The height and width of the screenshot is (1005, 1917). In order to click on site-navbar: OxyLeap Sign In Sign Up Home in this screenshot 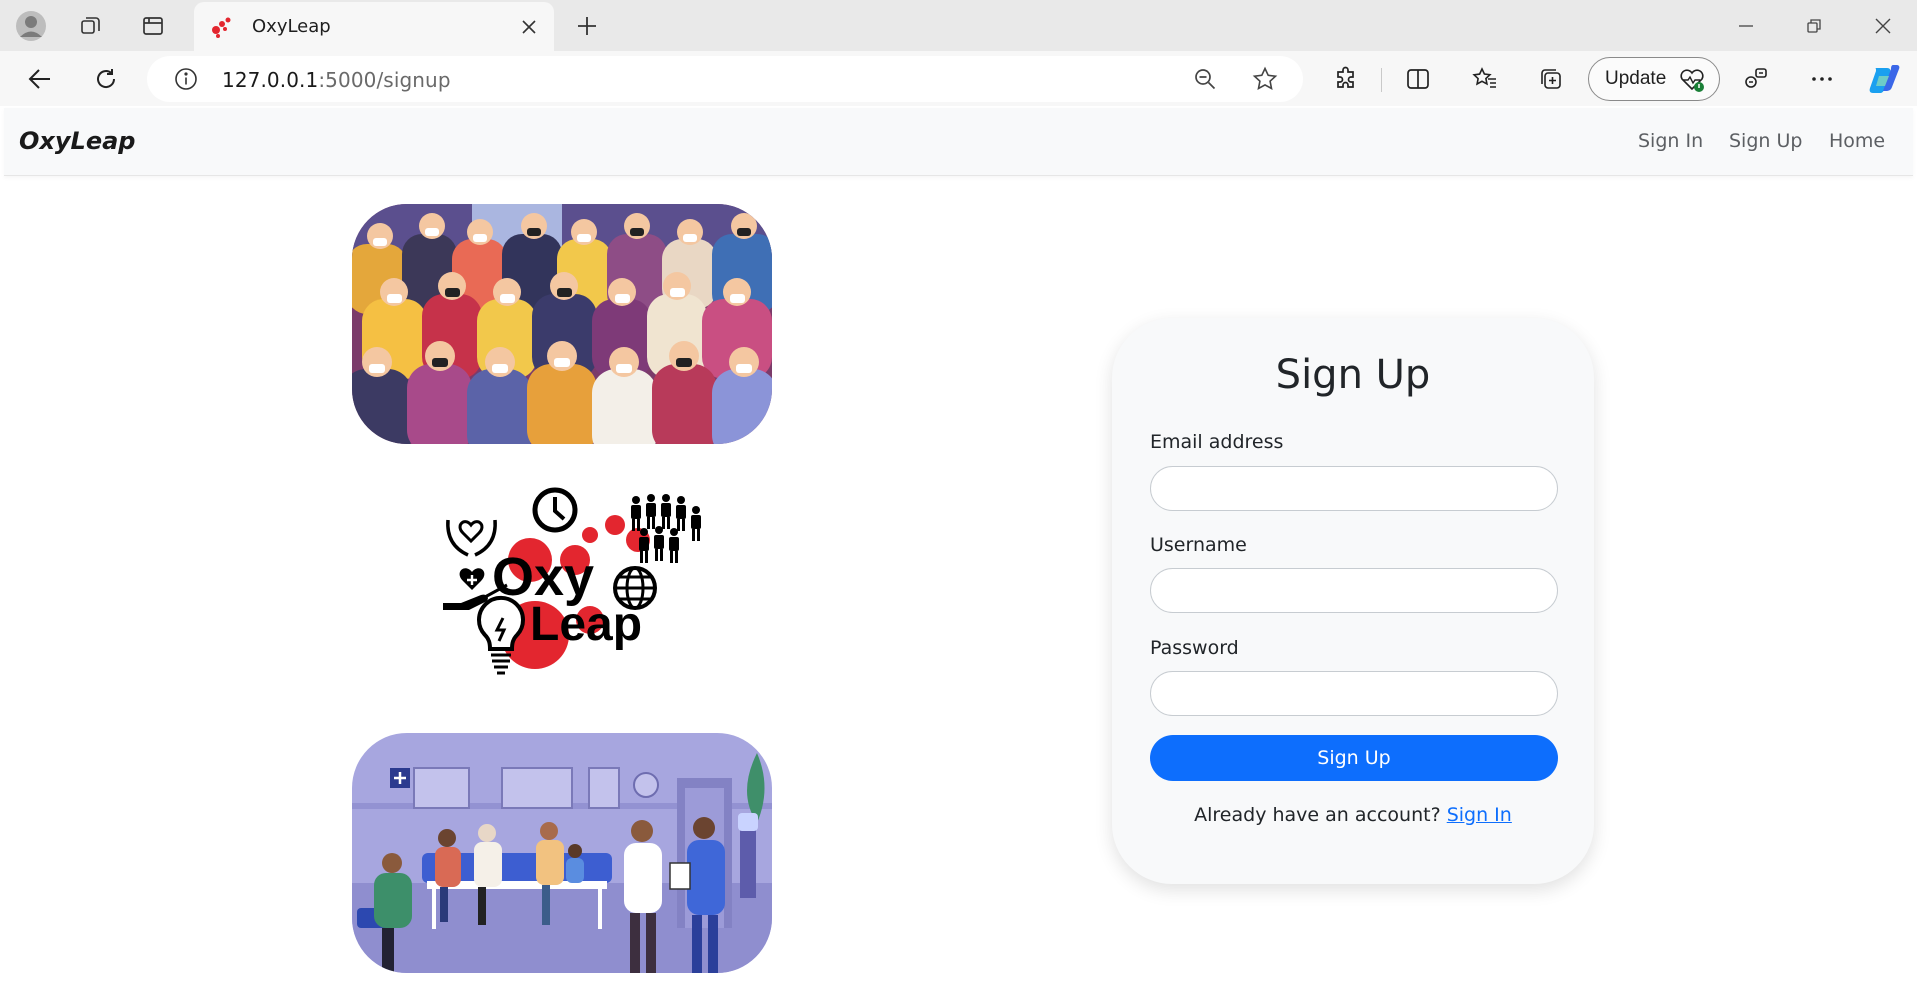, I will do `click(958, 142)`.